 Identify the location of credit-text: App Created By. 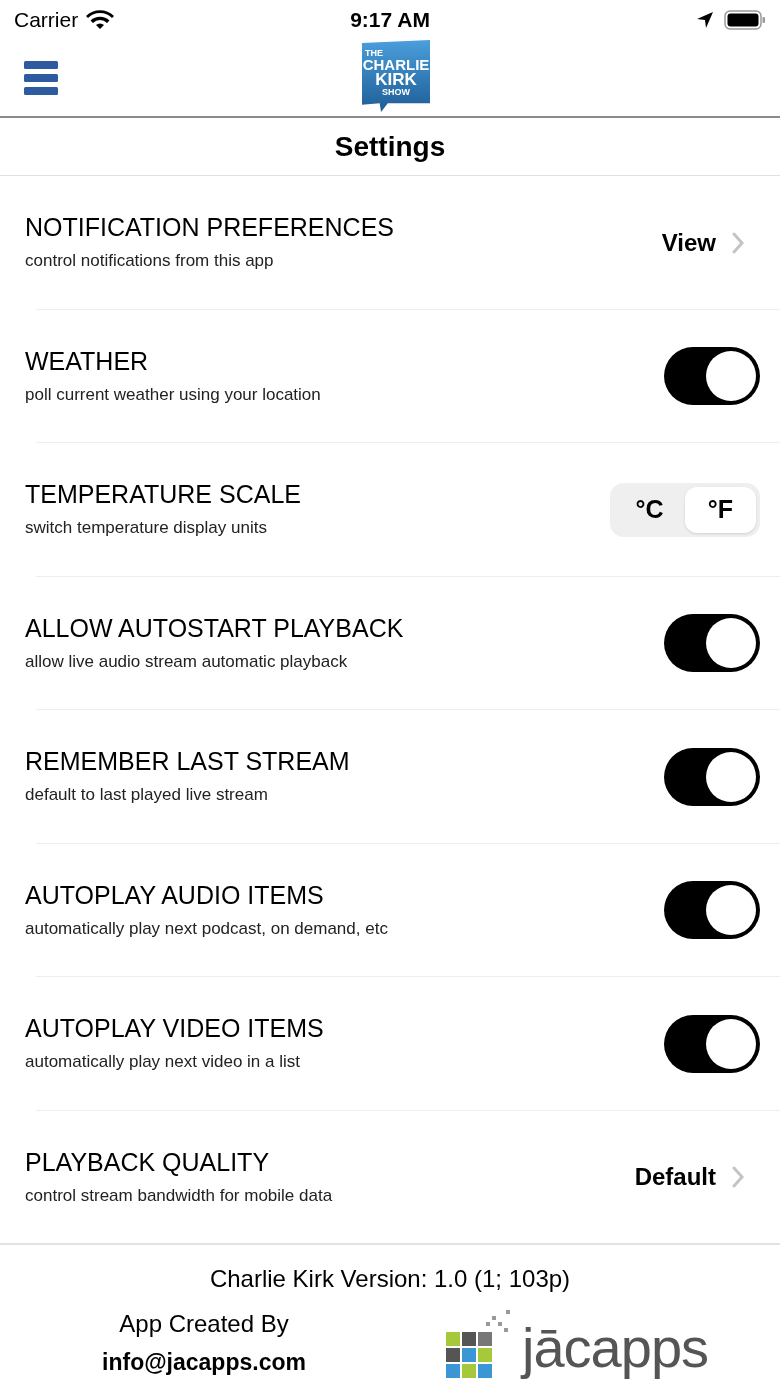
(204, 1324).